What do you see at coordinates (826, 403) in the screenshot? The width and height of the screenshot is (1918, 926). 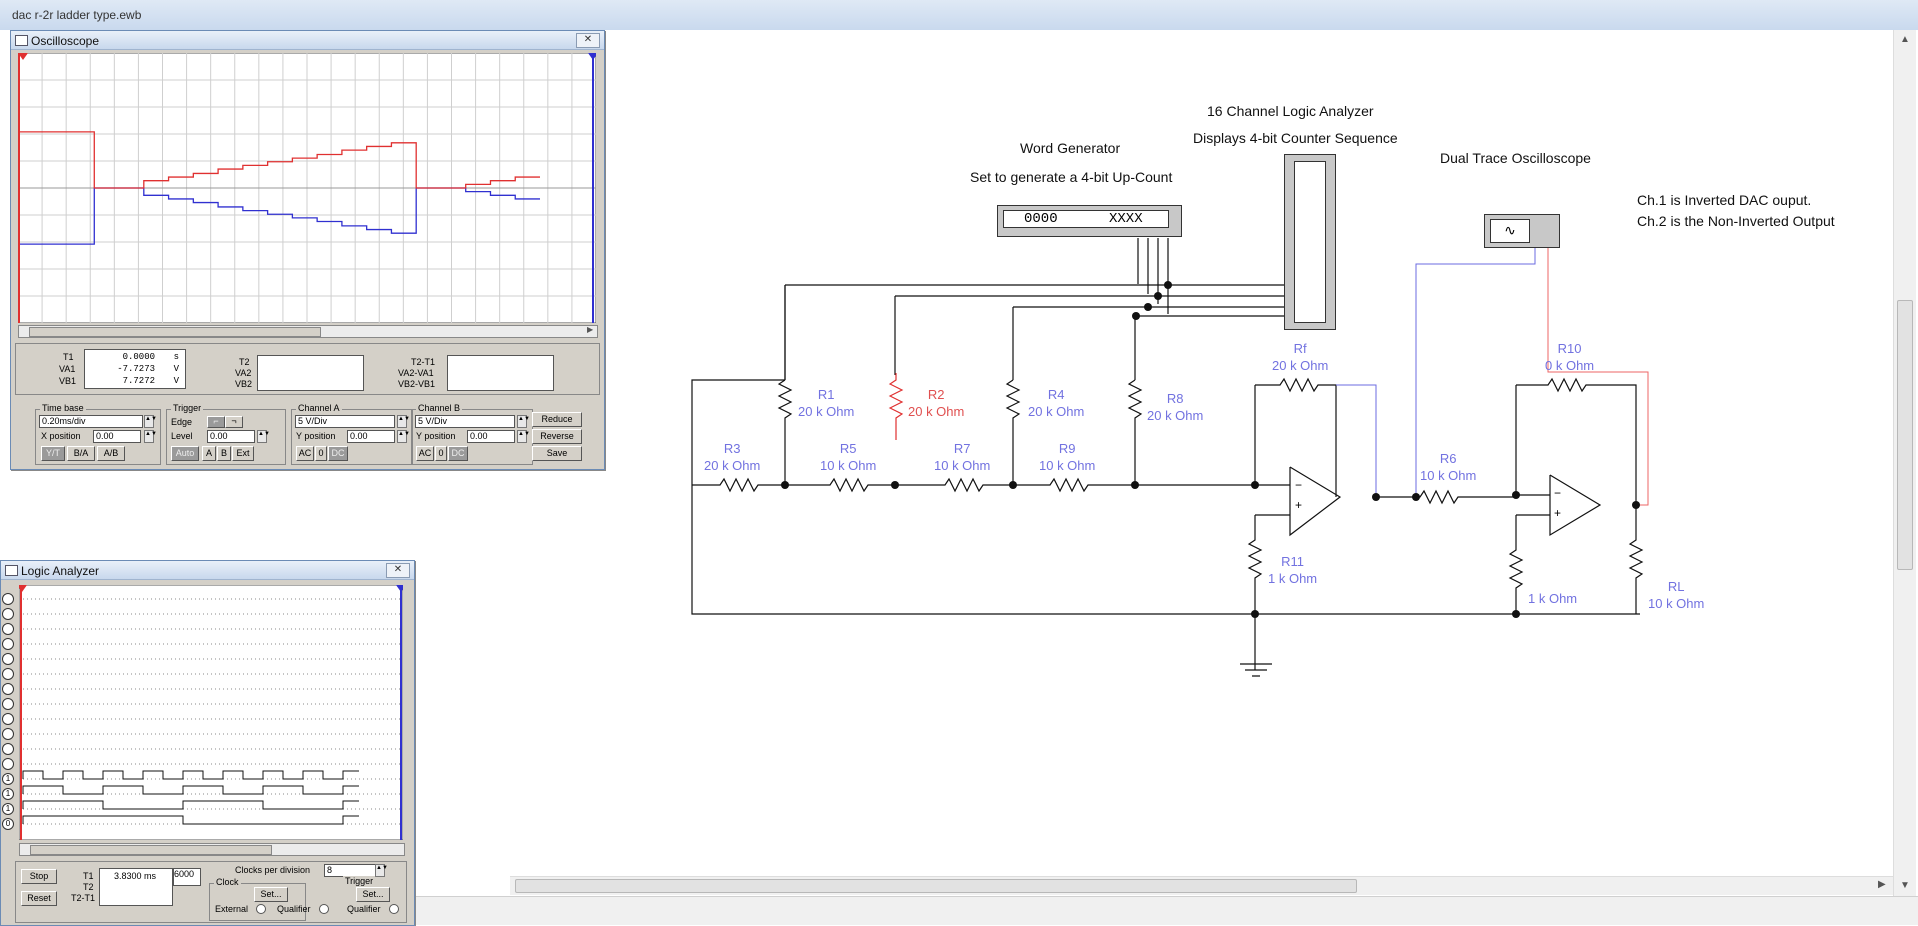 I see `component-r1: R1 20 k Ohm` at bounding box center [826, 403].